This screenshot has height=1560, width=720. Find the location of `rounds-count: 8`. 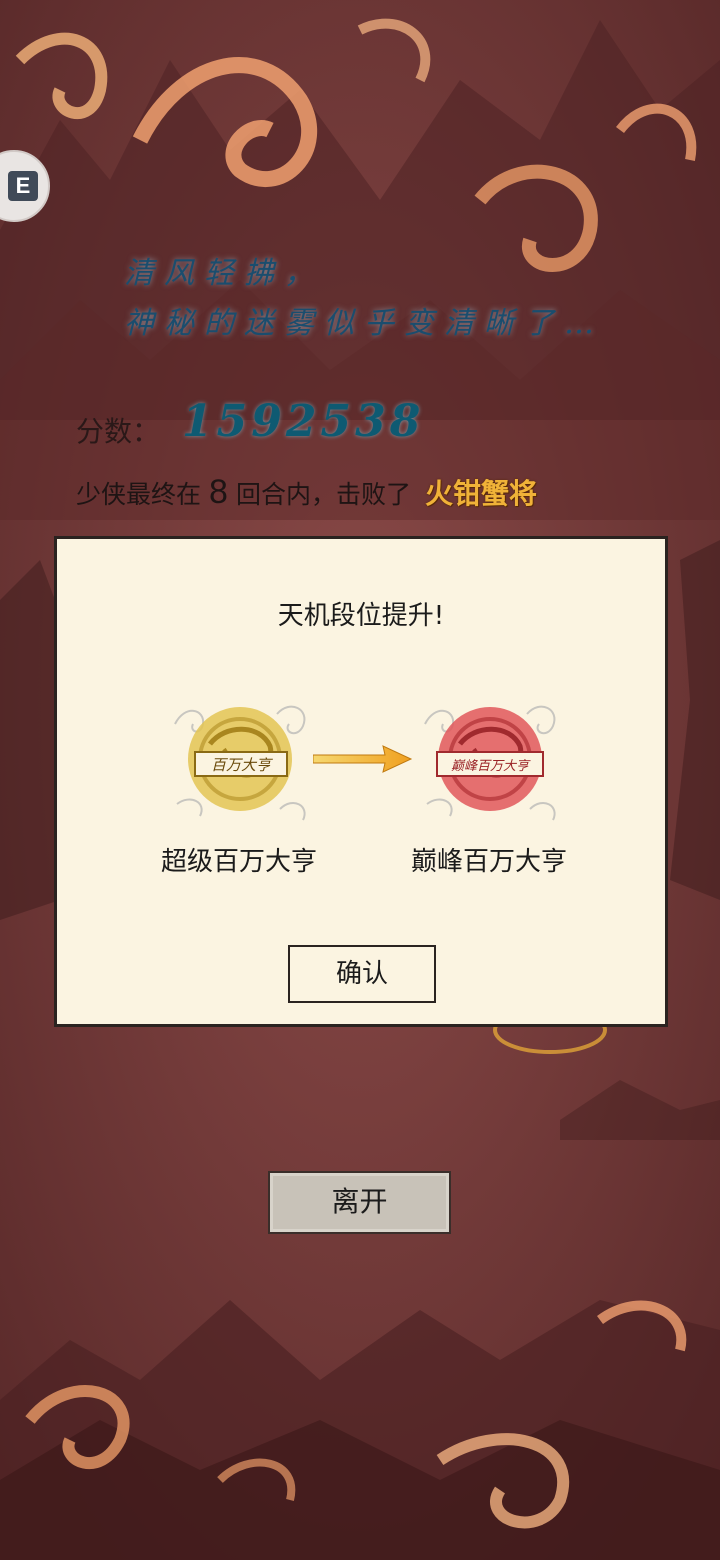

rounds-count: 8 is located at coordinates (218, 492).